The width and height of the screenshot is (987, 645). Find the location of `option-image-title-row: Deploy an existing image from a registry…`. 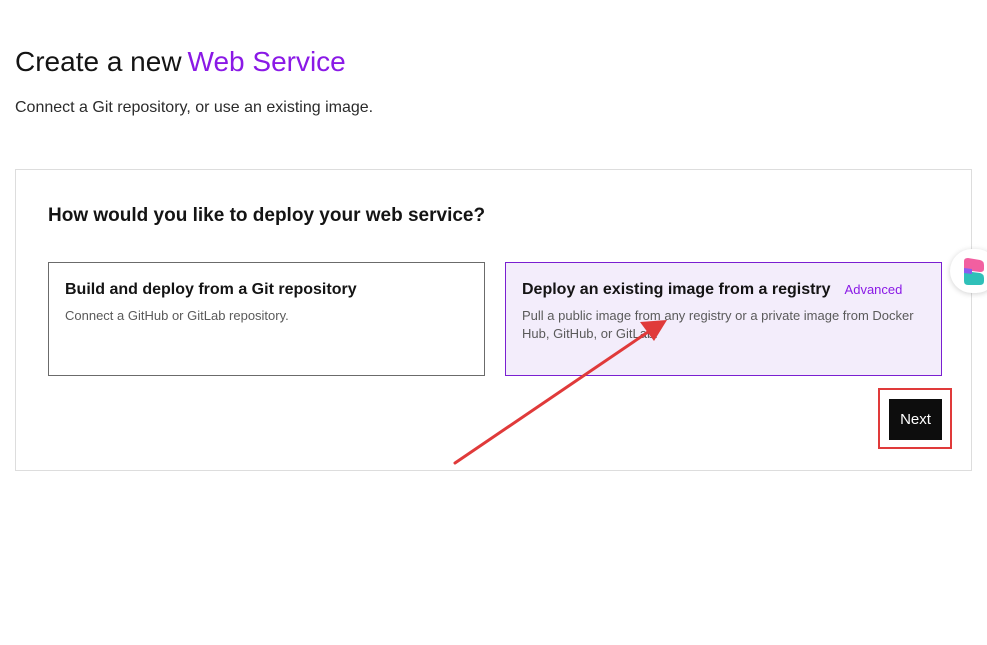

option-image-title-row: Deploy an existing image from a registry… is located at coordinates (723, 290).